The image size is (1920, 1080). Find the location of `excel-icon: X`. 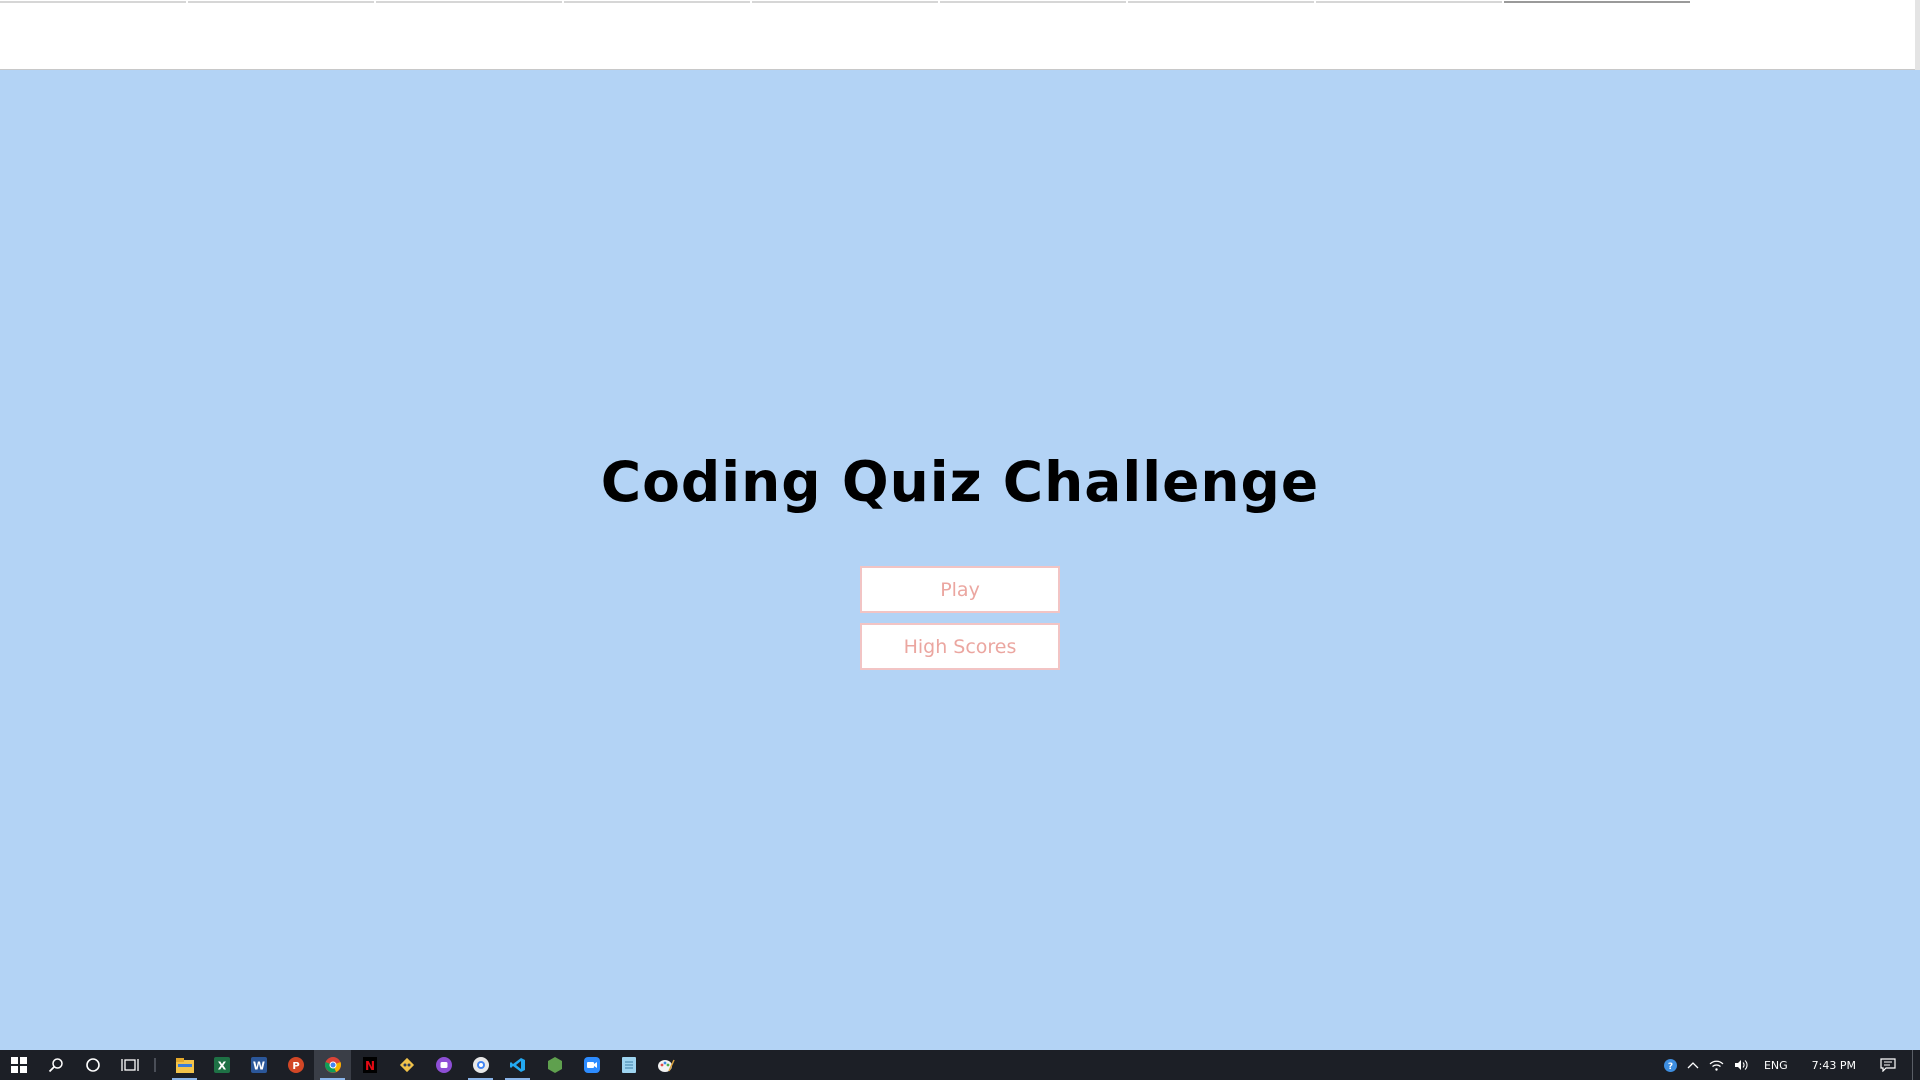

excel-icon: X is located at coordinates (221, 1065).